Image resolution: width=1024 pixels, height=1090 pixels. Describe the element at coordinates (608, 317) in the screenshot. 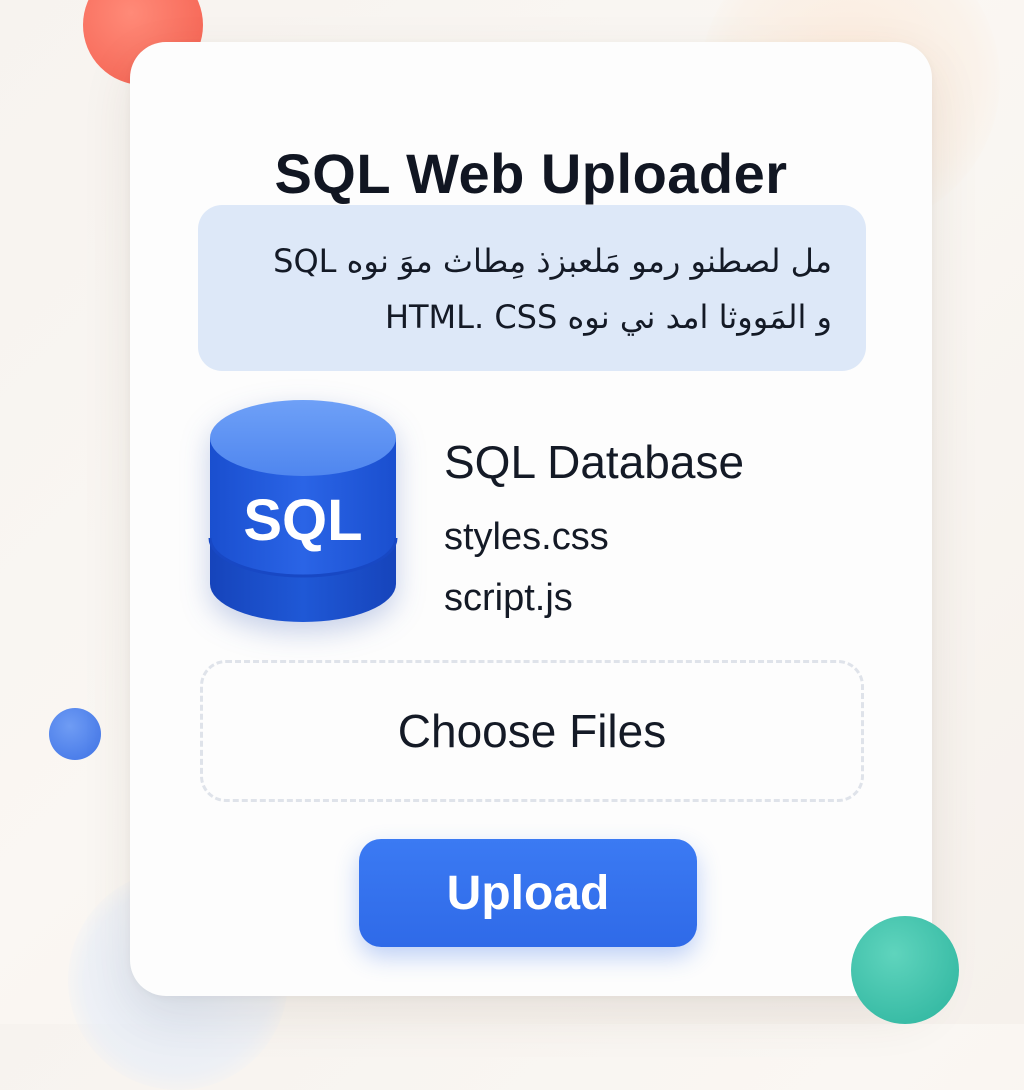

I see `info-message-line-2: و المَووثا امد ني نوه HTML. CSS` at that location.